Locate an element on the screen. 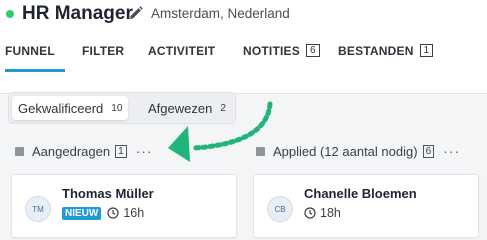 Image resolution: width=487 pixels, height=240 pixels. tab-label: ACTIVITEIT is located at coordinates (182, 51).